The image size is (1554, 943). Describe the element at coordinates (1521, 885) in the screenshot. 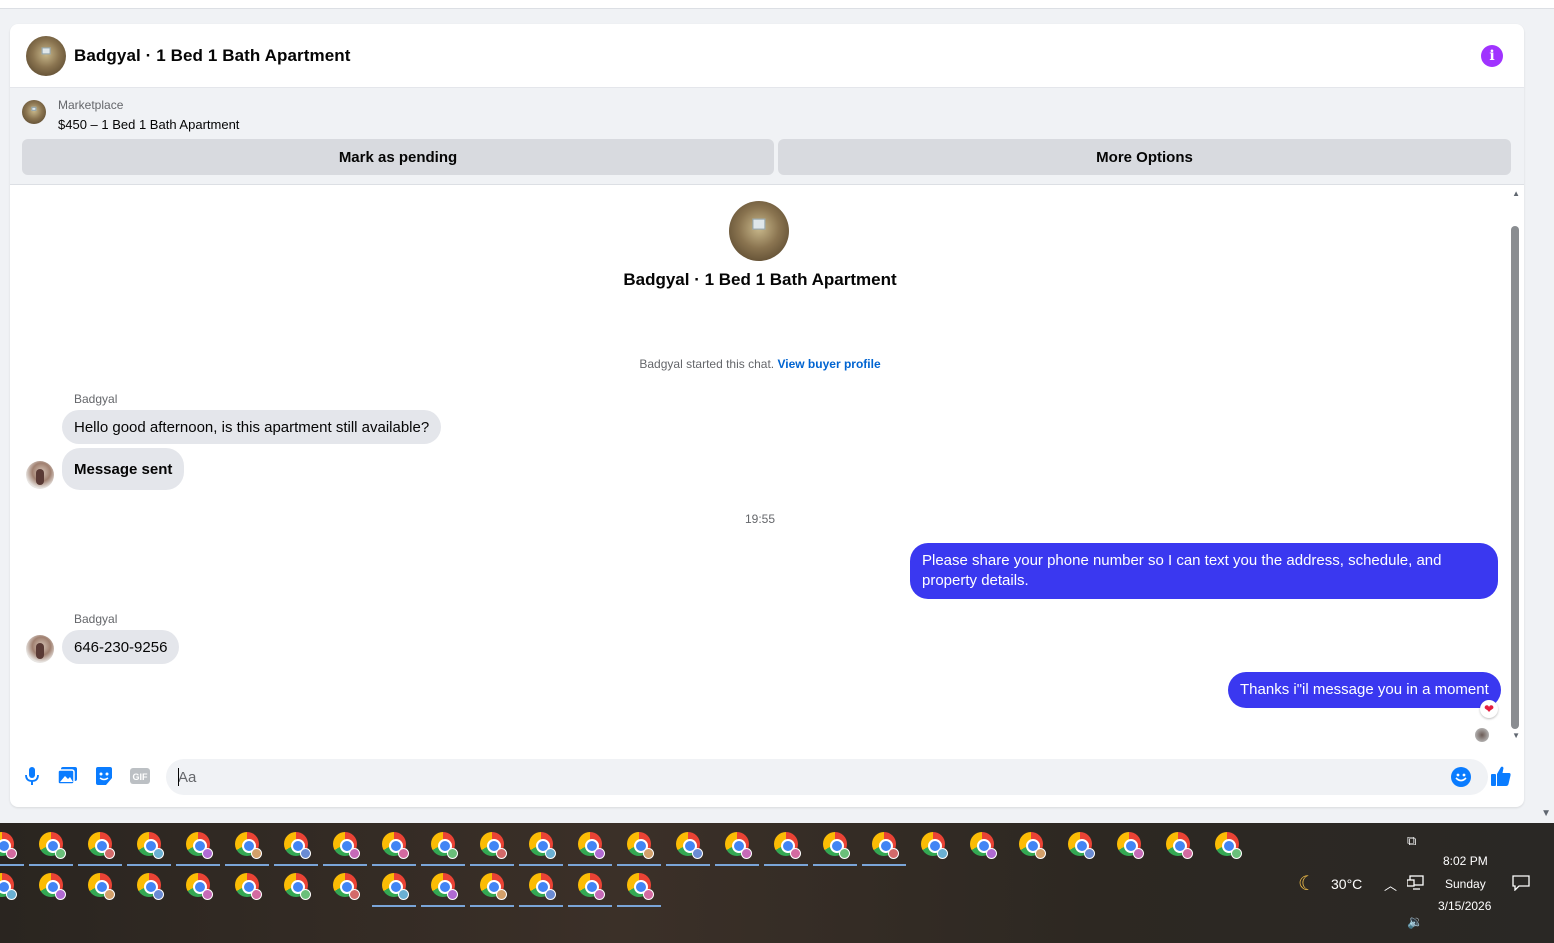

I see `notifications-icon` at that location.